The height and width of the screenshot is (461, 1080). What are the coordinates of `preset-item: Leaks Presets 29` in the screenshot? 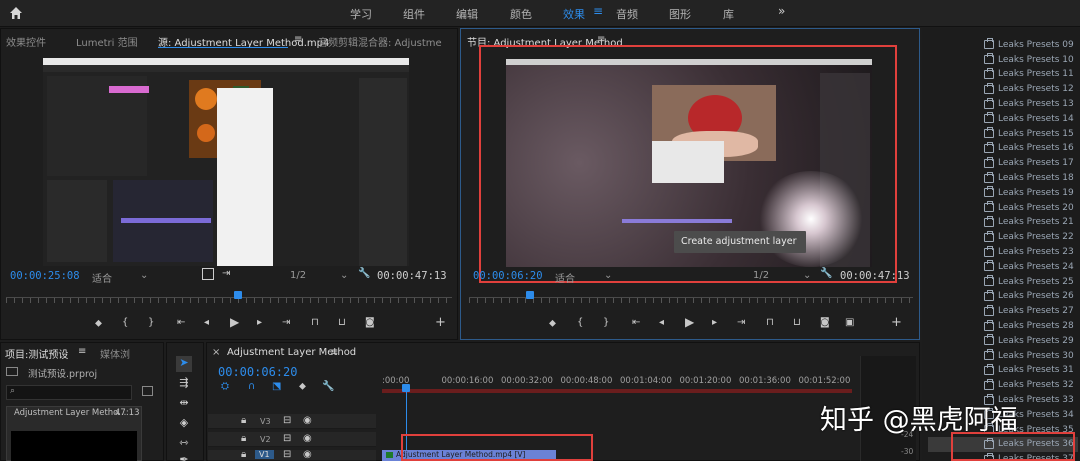 It's located at (1029, 341).